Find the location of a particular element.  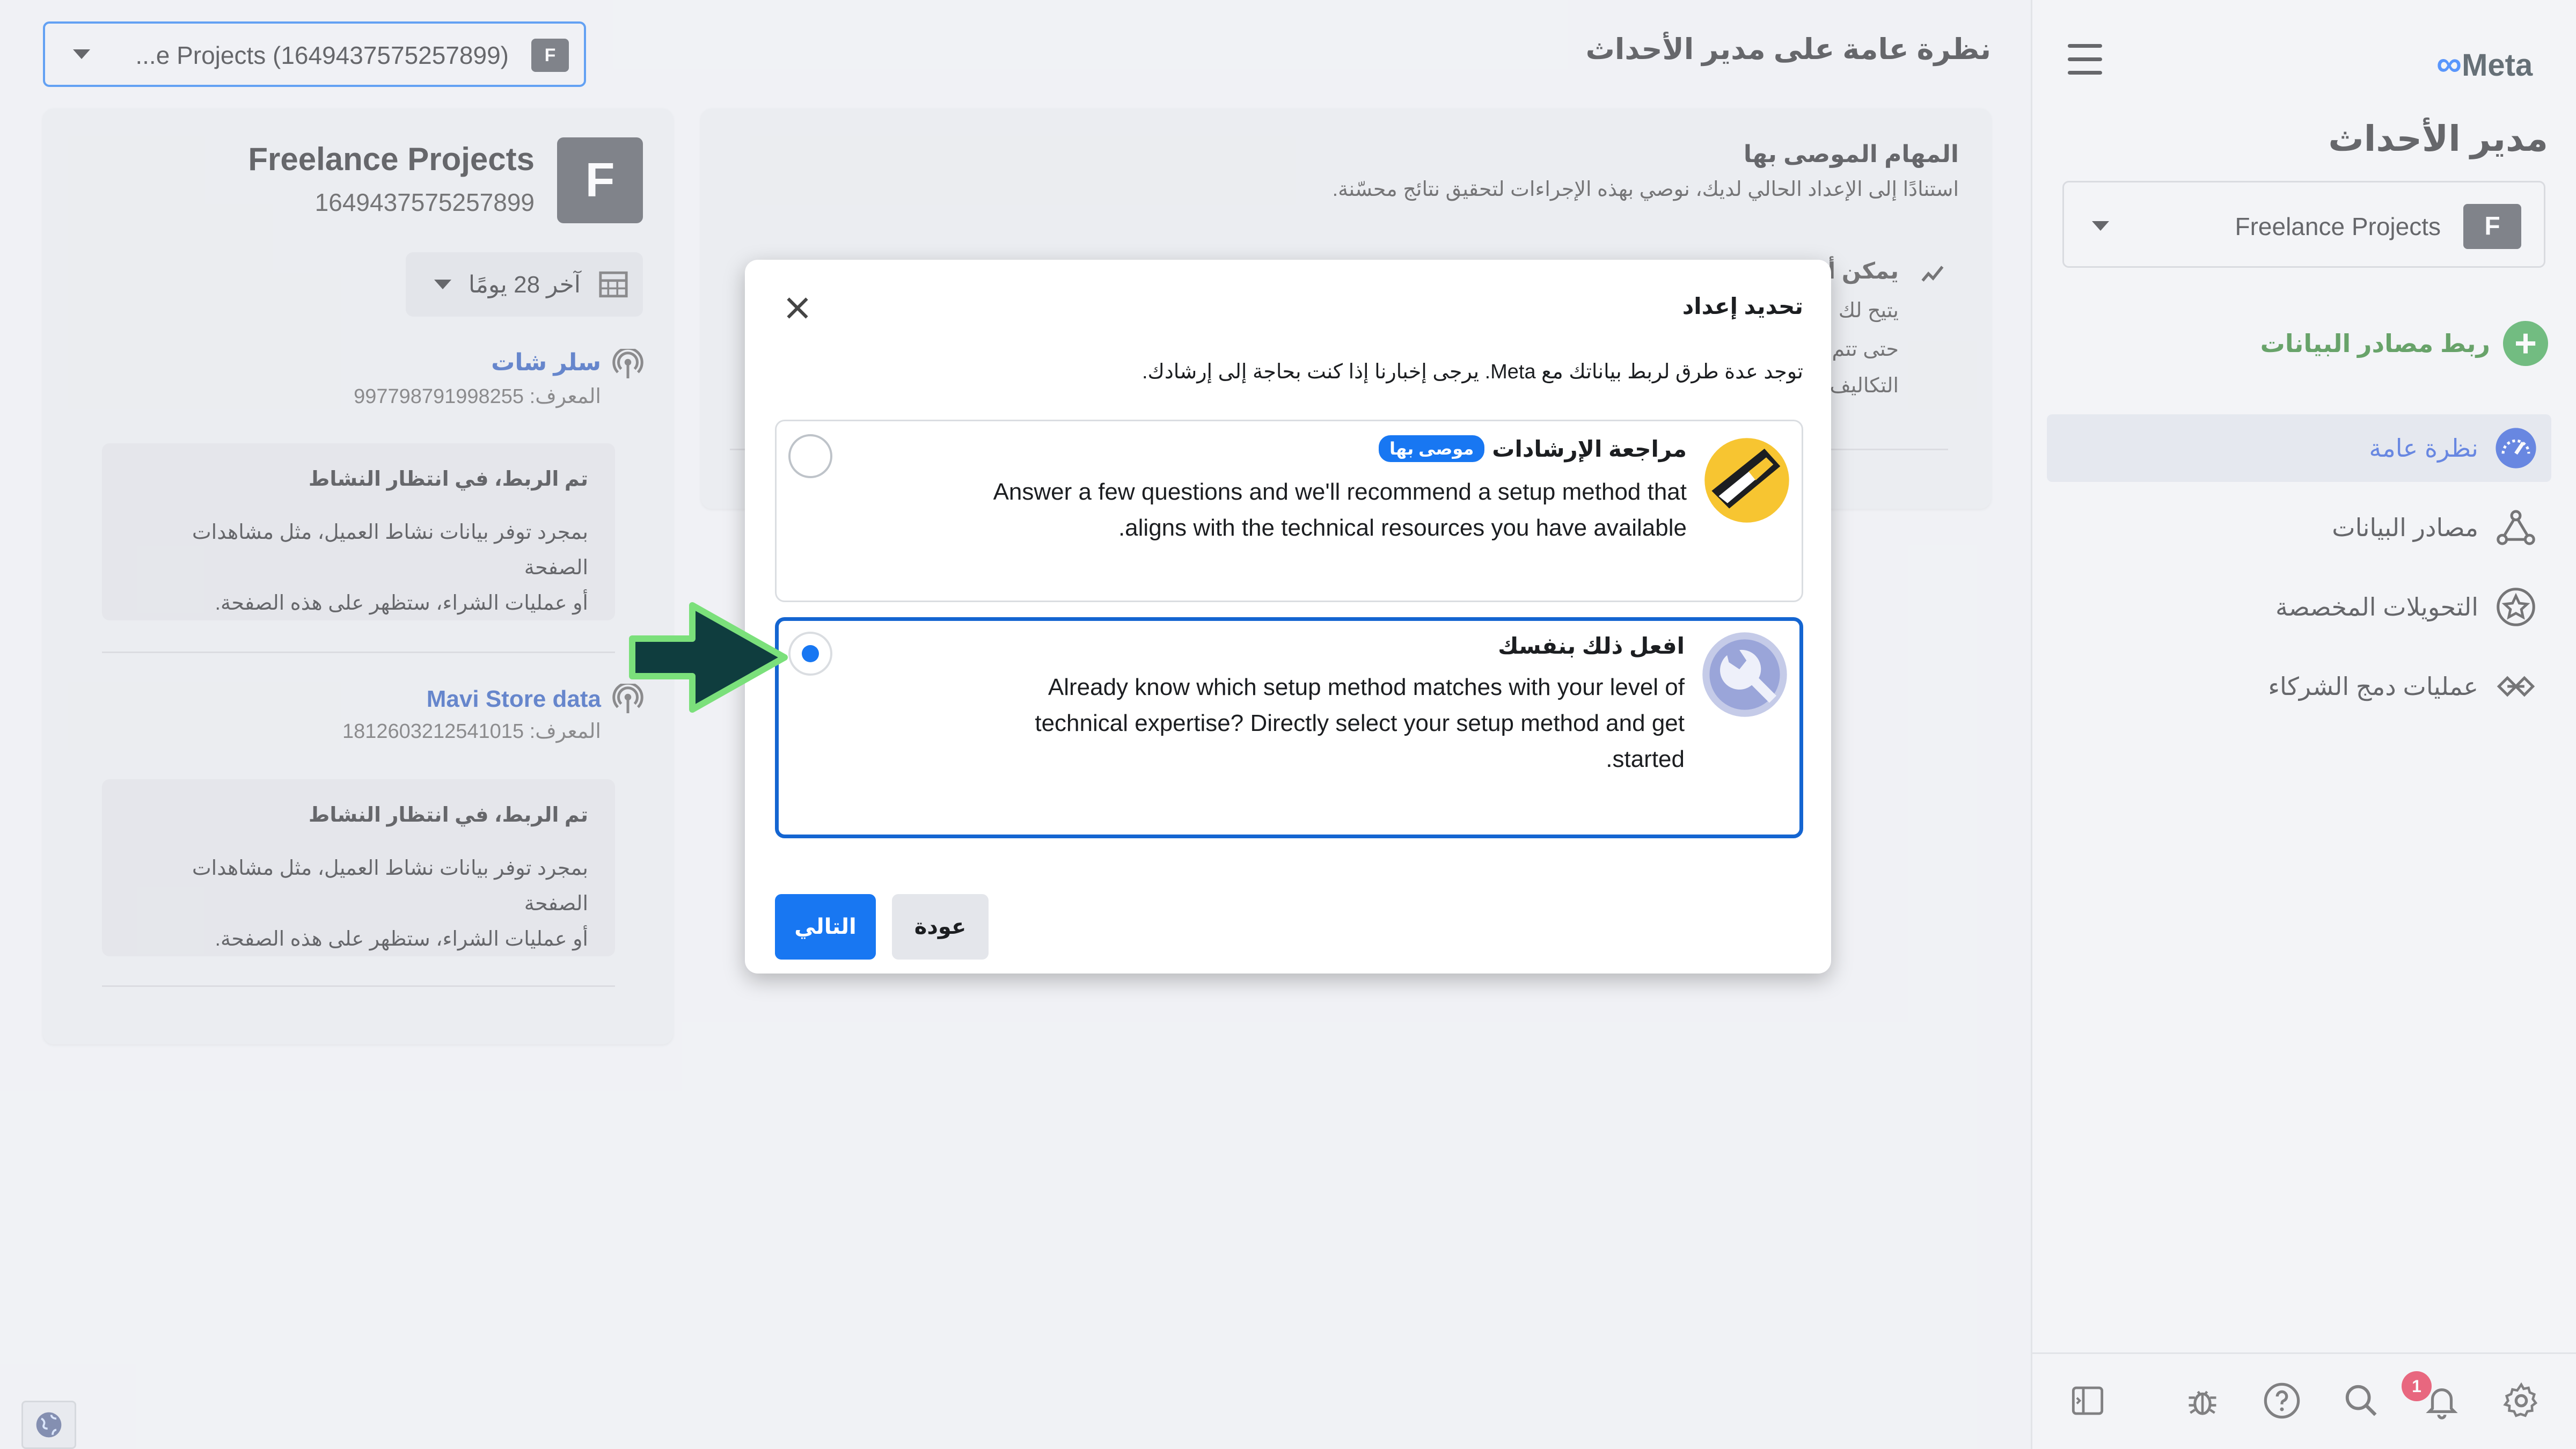

option-title: افعل ذلك بنفسك is located at coordinates (1591, 646).